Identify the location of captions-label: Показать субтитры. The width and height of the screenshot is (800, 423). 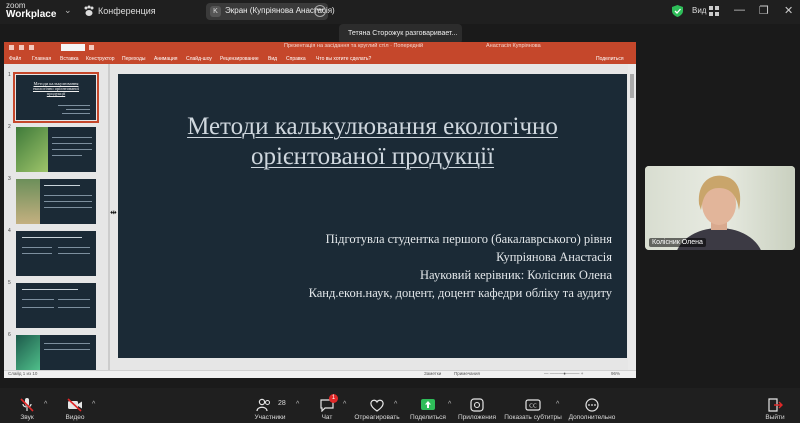
(533, 417).